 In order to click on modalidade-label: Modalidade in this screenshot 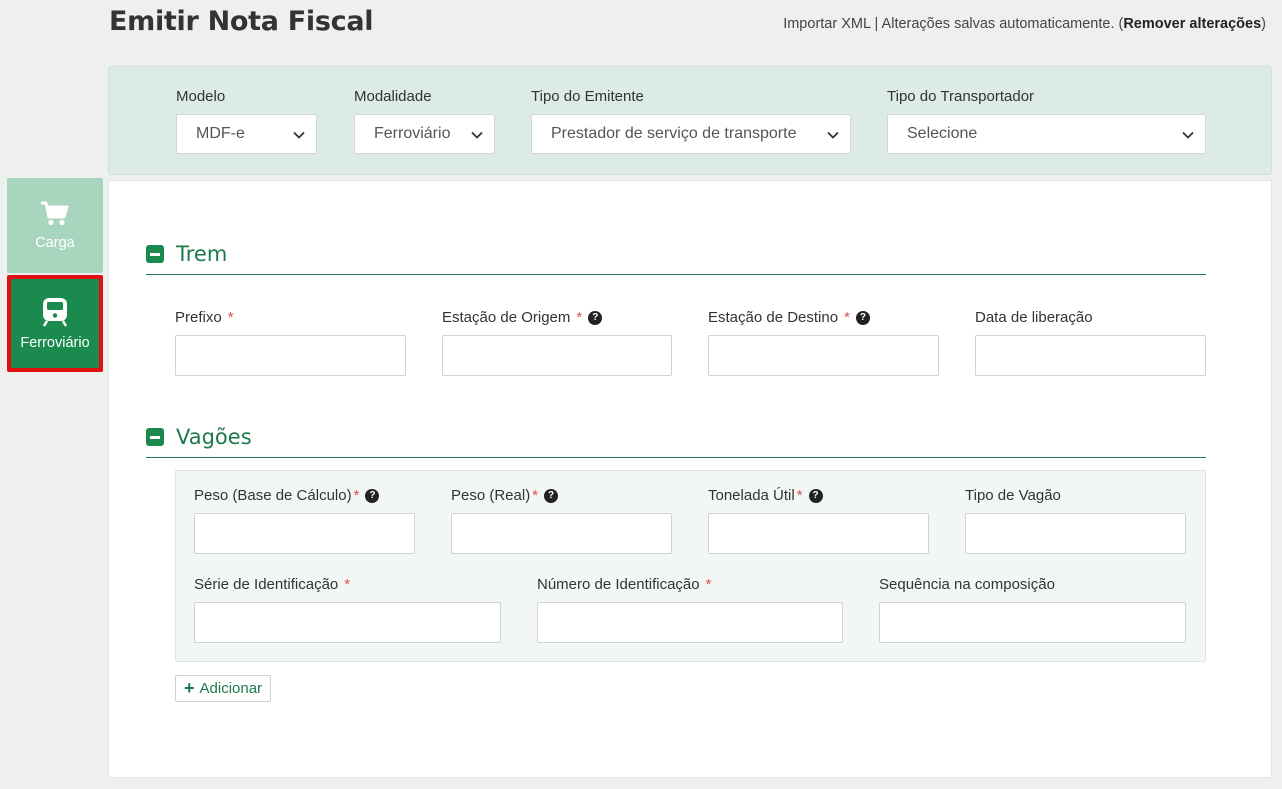, I will do `click(393, 96)`.